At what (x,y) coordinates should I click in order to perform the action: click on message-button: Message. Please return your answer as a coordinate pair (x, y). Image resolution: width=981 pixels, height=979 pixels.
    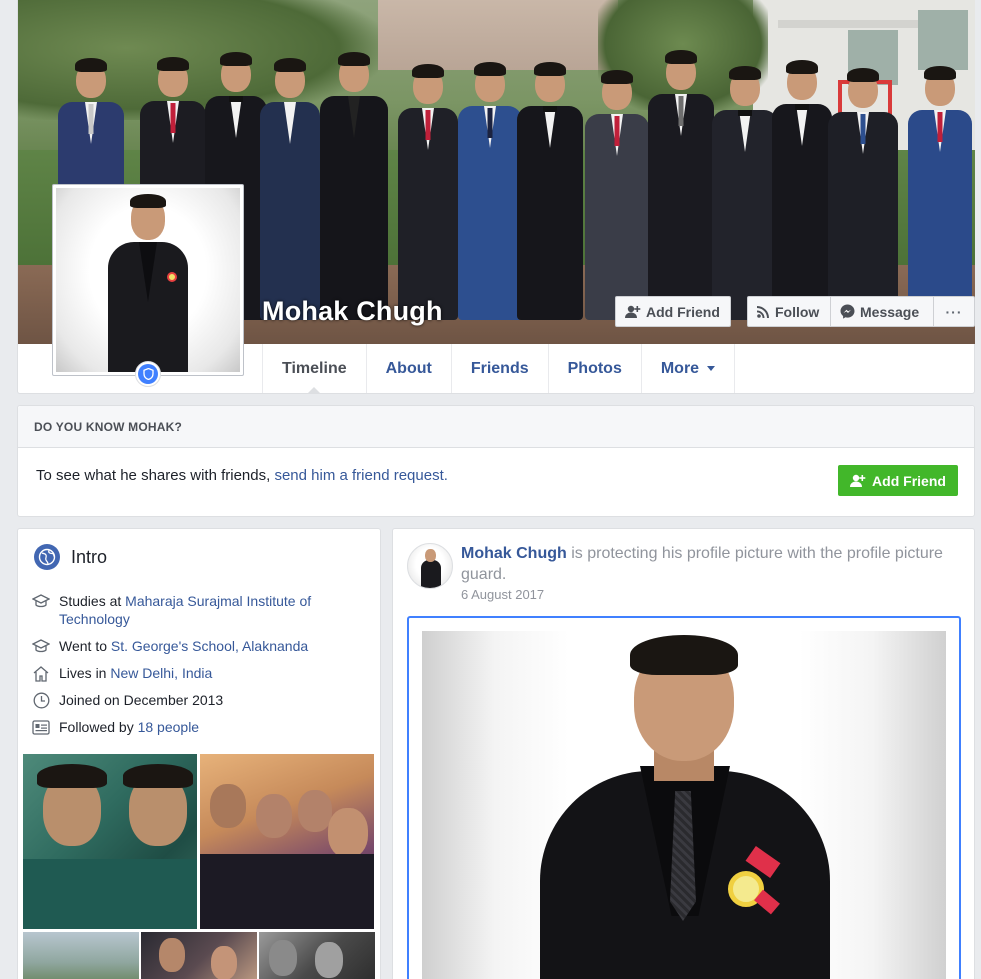
    Looking at the image, I should click on (882, 311).